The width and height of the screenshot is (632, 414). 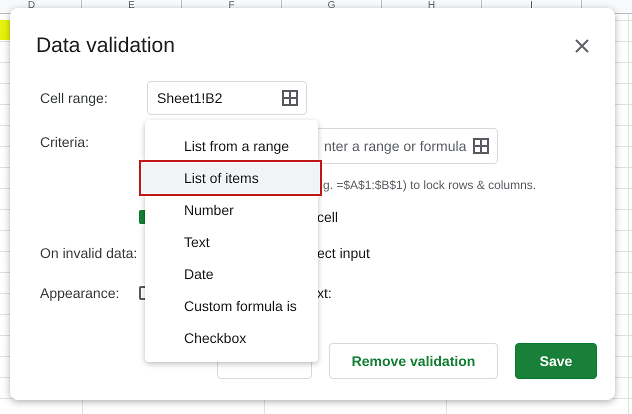 I want to click on menu-item: Custom formula is, so click(x=231, y=306).